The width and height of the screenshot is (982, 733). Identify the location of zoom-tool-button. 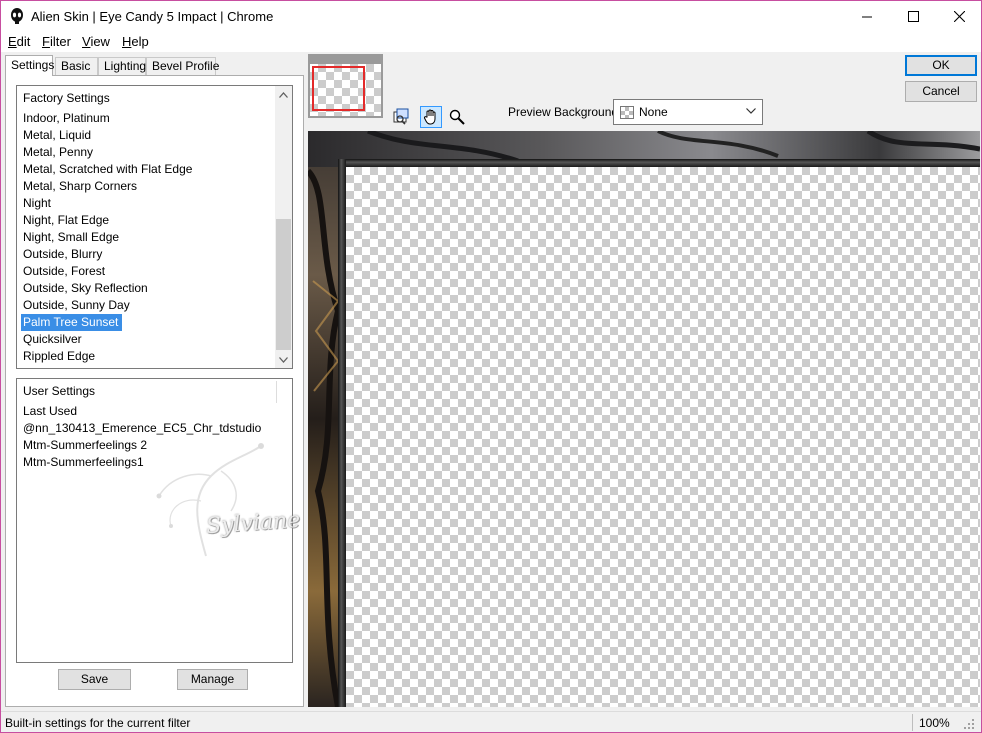
(457, 117).